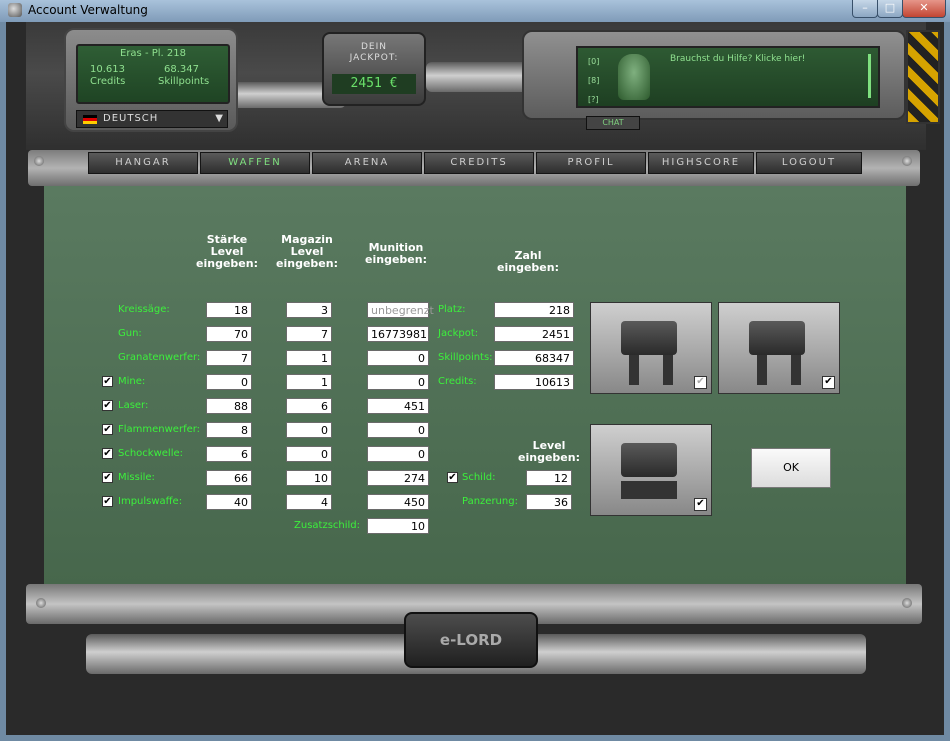 The width and height of the screenshot is (950, 741). I want to click on header-staerke: Stärke Level eingeben:, so click(227, 252).